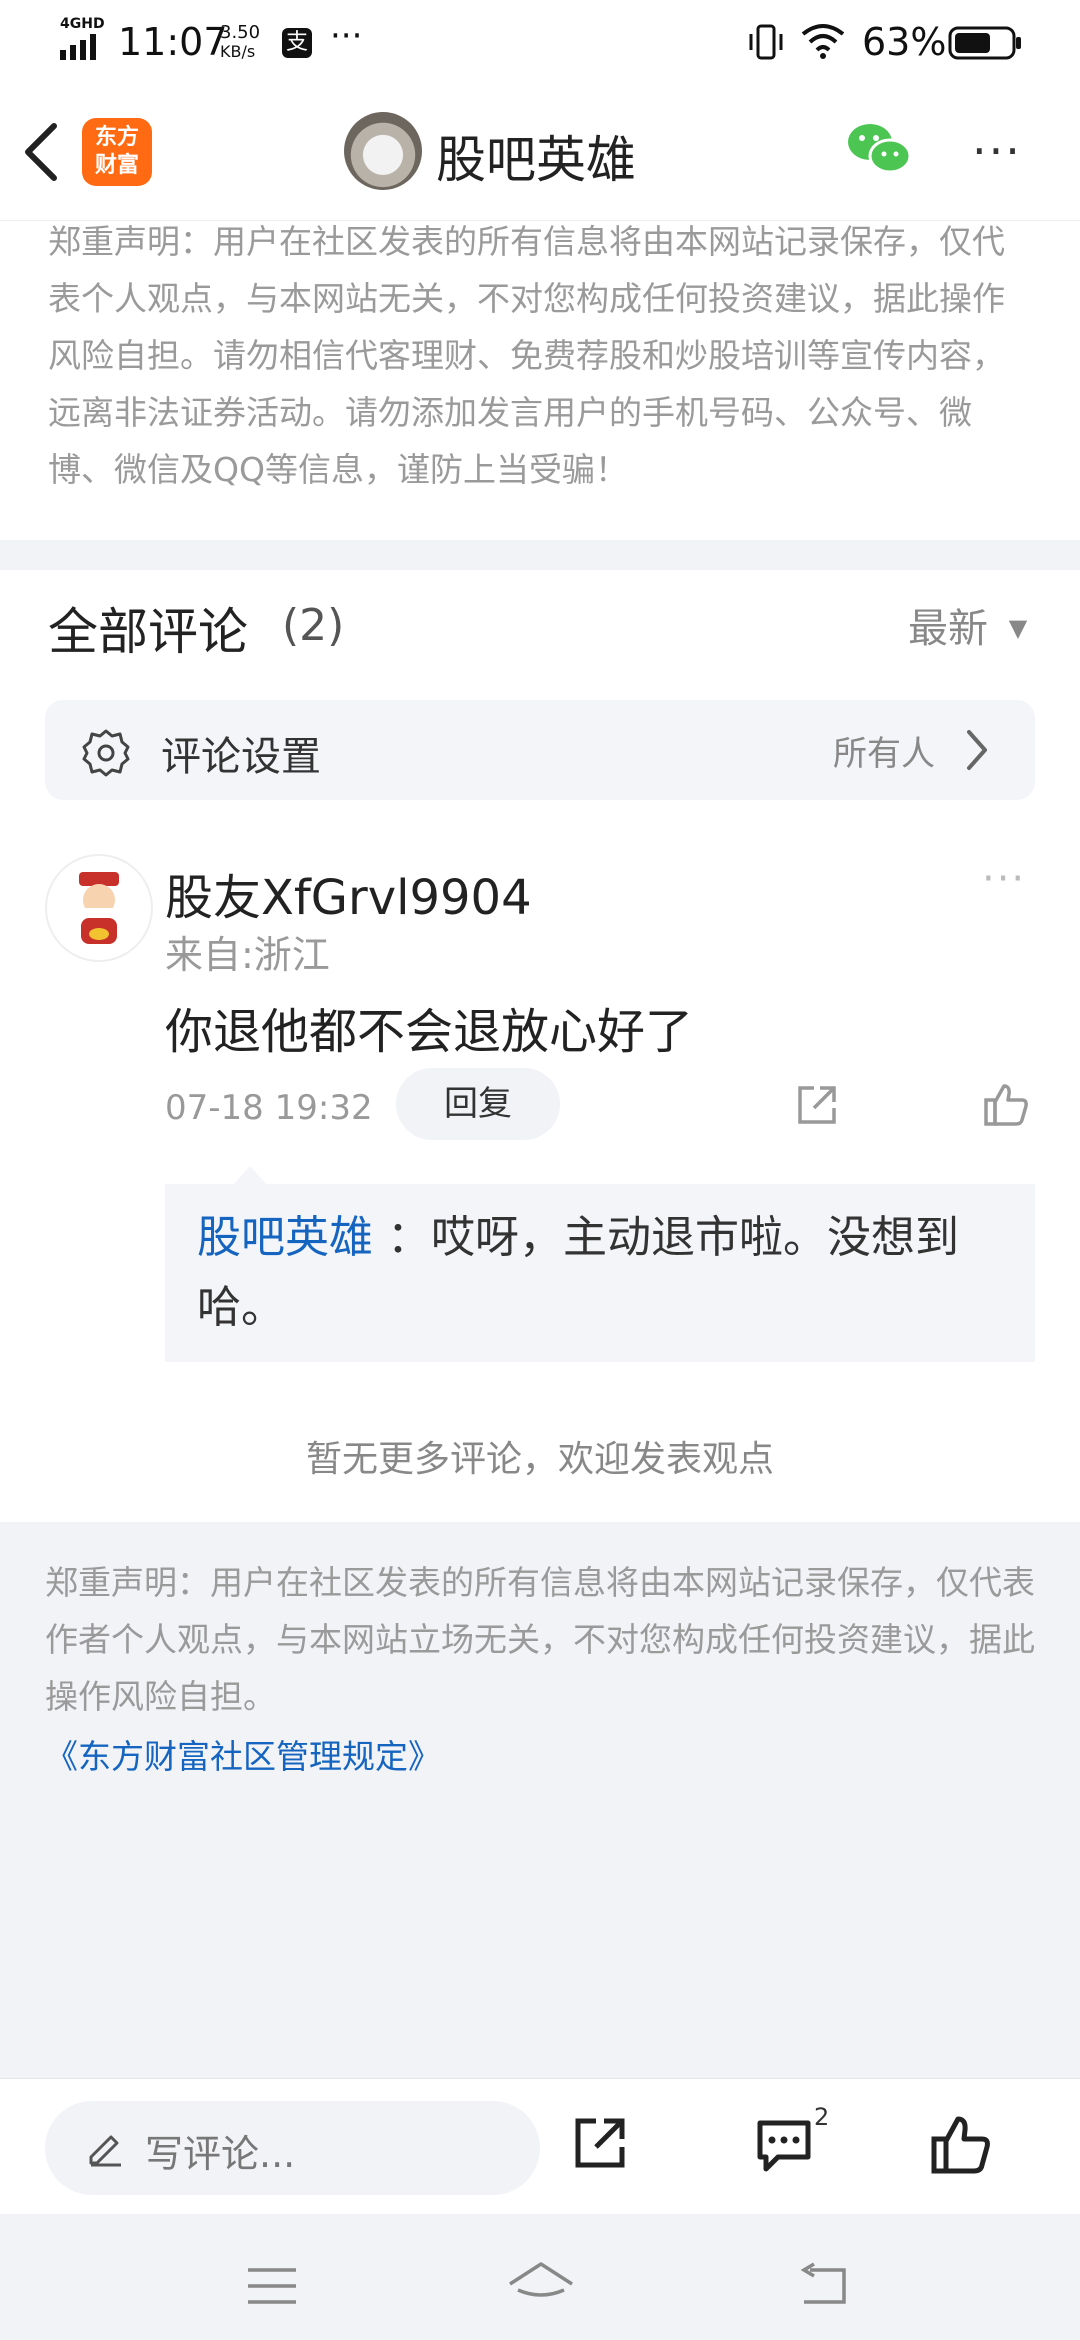  Describe the element at coordinates (116, 137) in the screenshot. I see `logo-line1: 东方` at that location.